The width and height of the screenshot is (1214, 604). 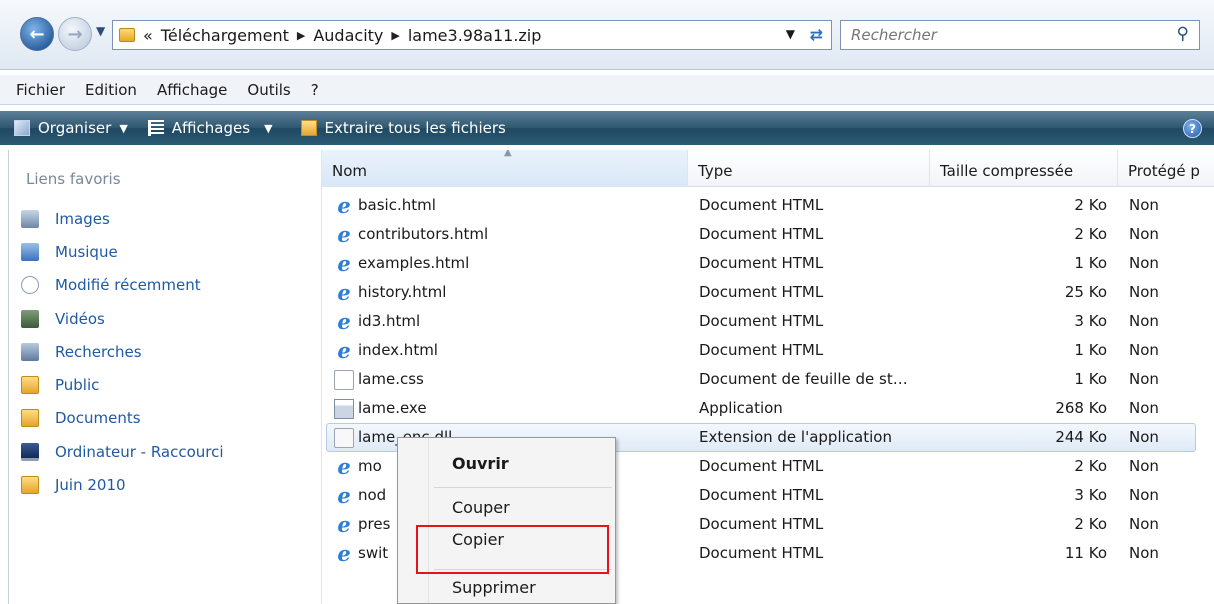 I want to click on search-icon: ⚲, so click(x=1183, y=34).